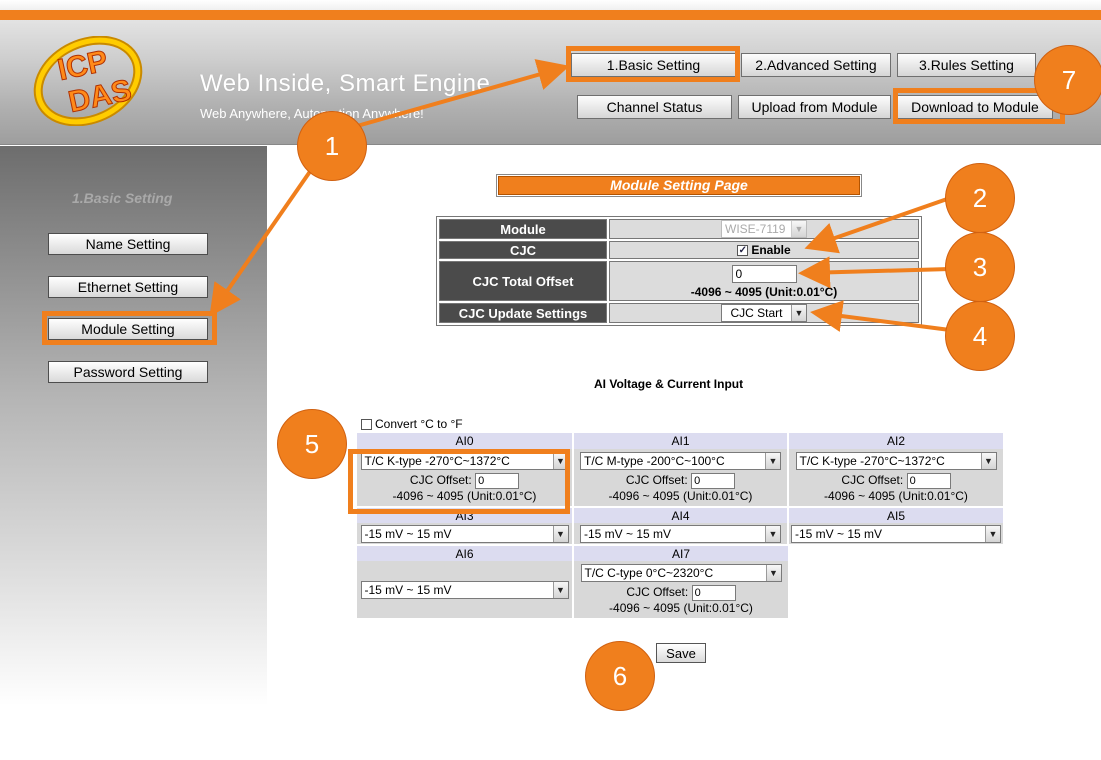  What do you see at coordinates (128, 287) in the screenshot?
I see `sidebar-item-ethernet-setting: Ethernet Setting` at bounding box center [128, 287].